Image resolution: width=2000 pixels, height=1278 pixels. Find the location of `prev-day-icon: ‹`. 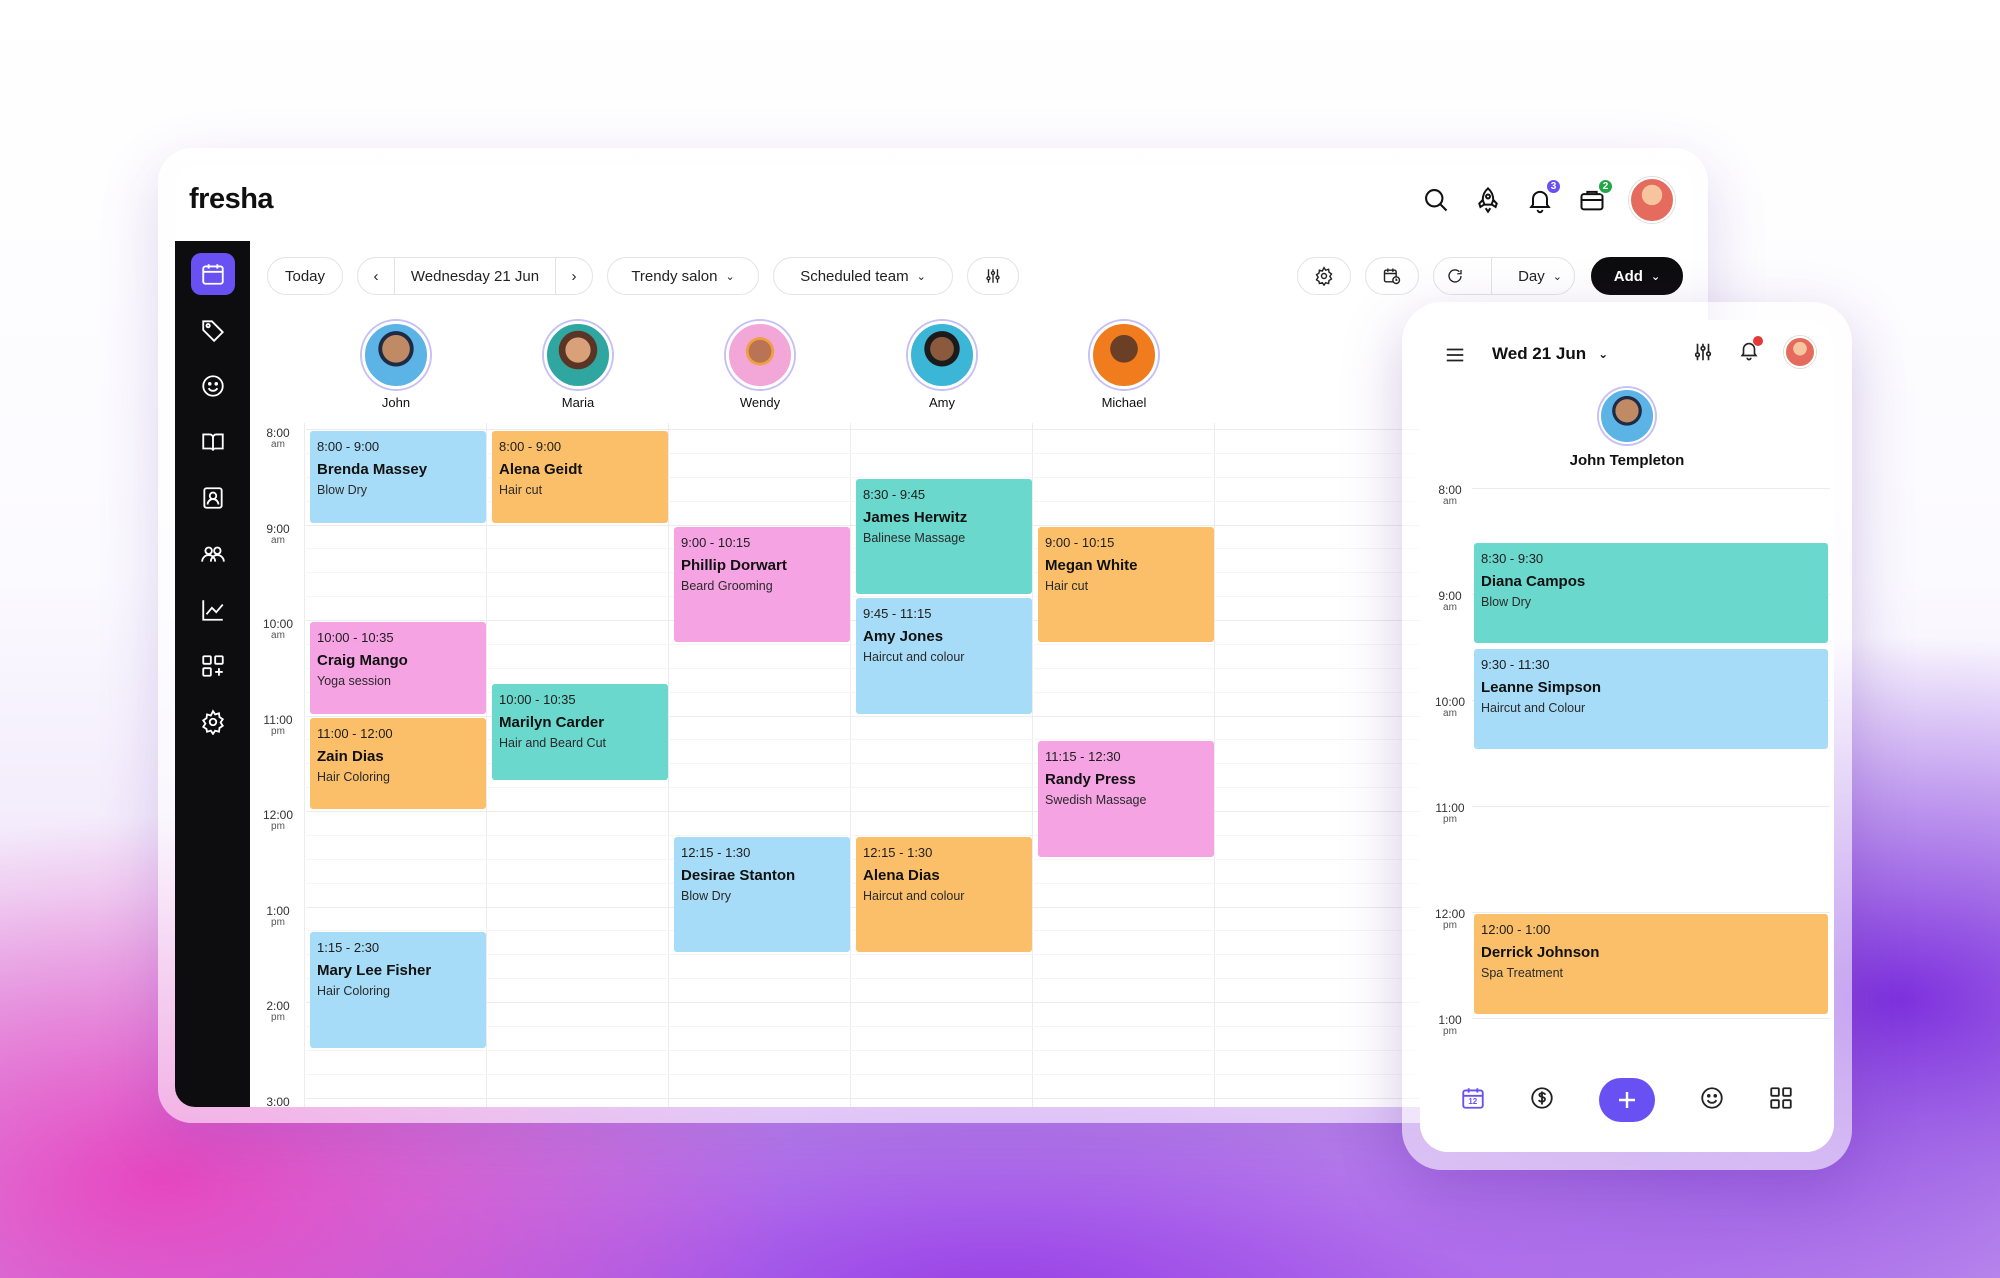

prev-day-icon: ‹ is located at coordinates (376, 276).